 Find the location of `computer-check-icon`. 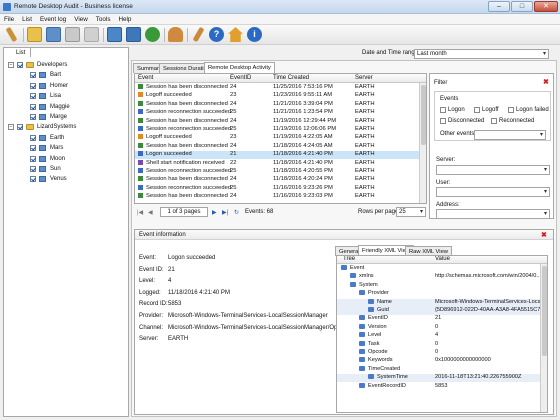

computer-check-icon is located at coordinates (114, 34).